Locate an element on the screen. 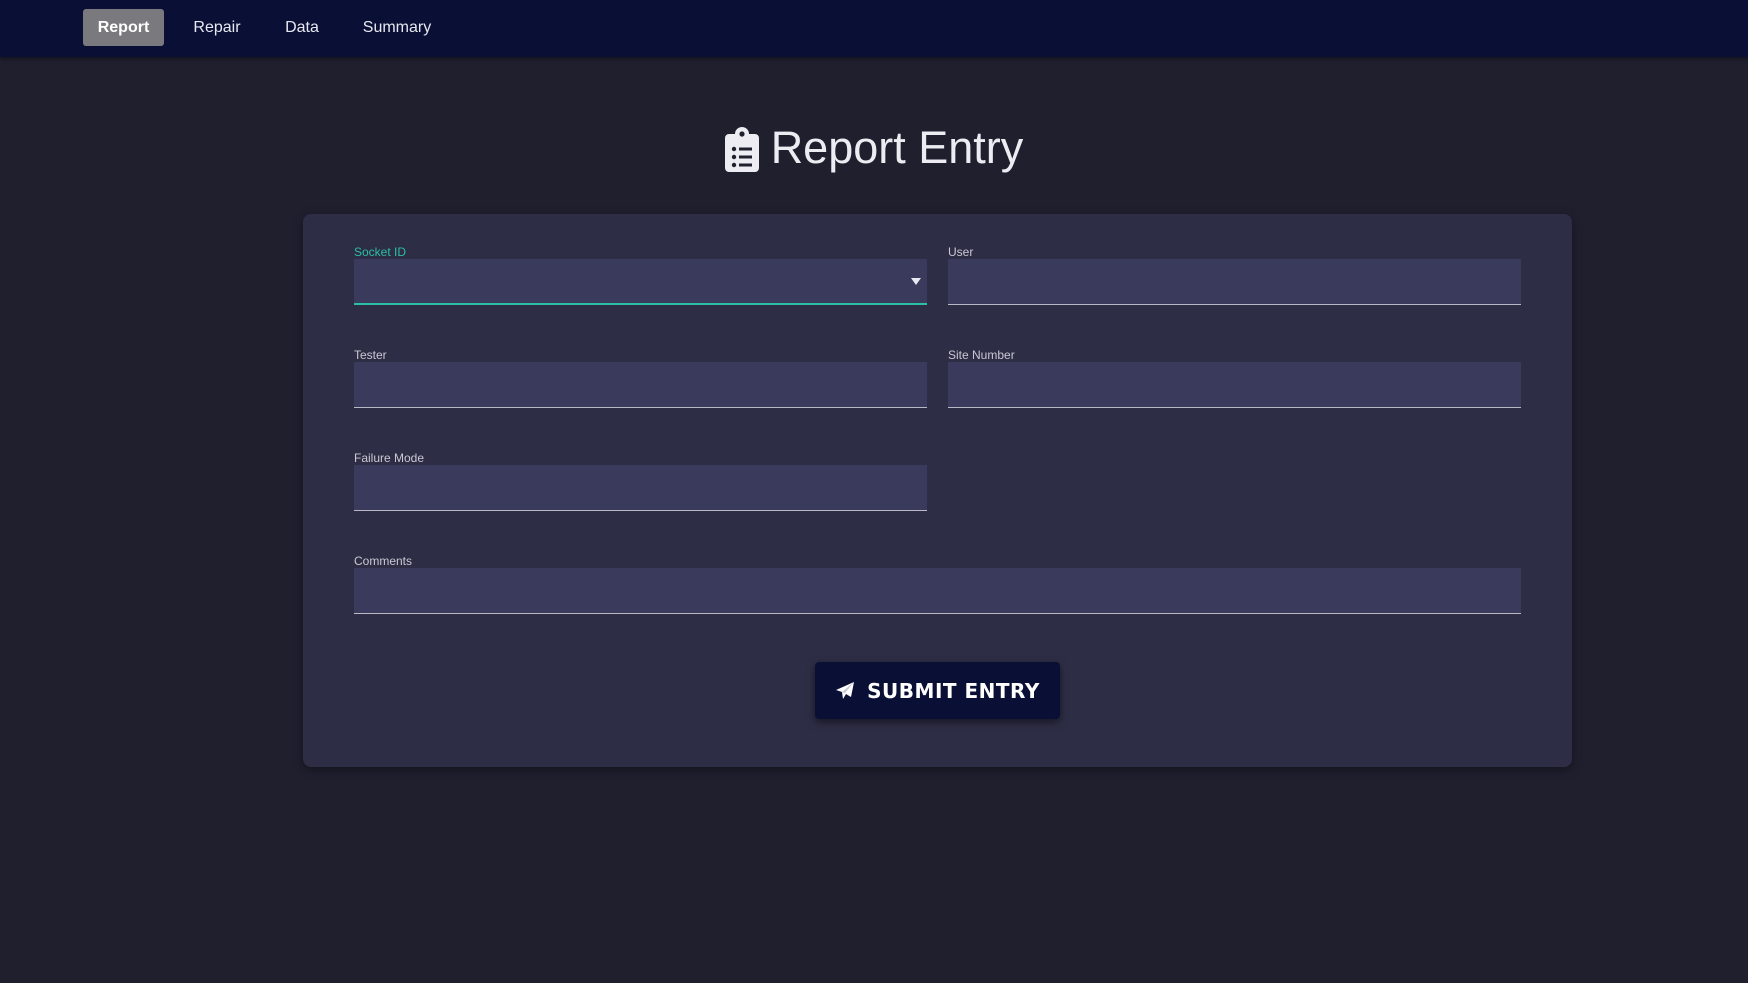 This screenshot has height=983, width=1748. top-navbar: Report Repair Data Summary is located at coordinates (874, 28).